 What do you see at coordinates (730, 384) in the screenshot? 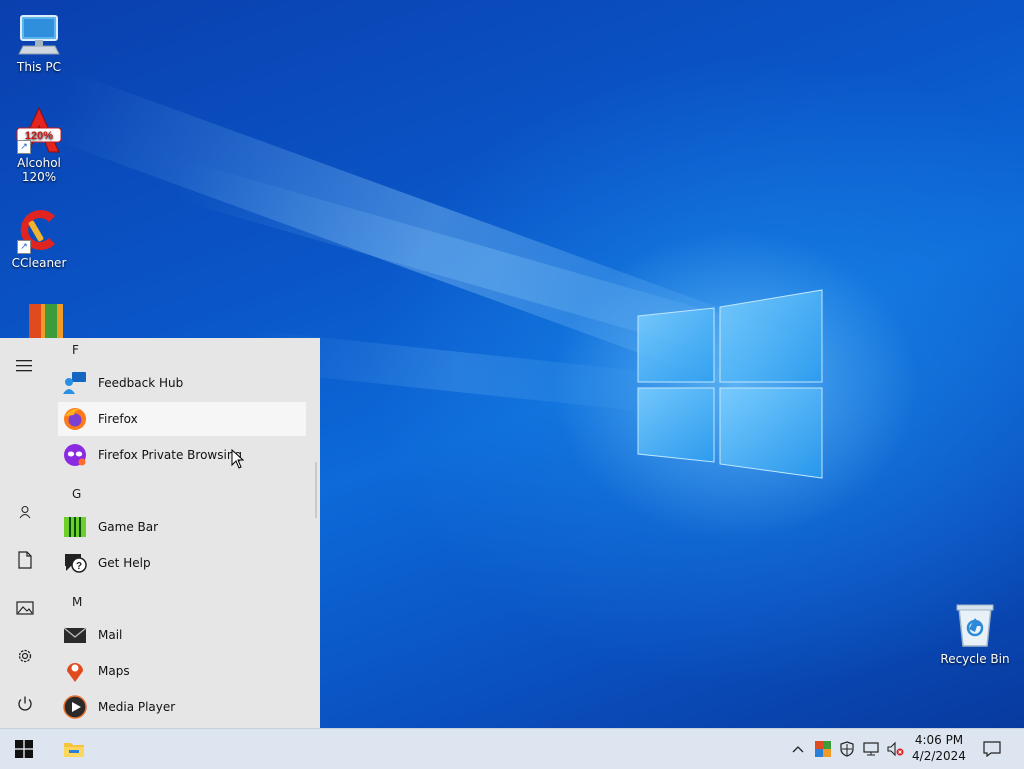
I see `windows-logo-wallpaper` at bounding box center [730, 384].